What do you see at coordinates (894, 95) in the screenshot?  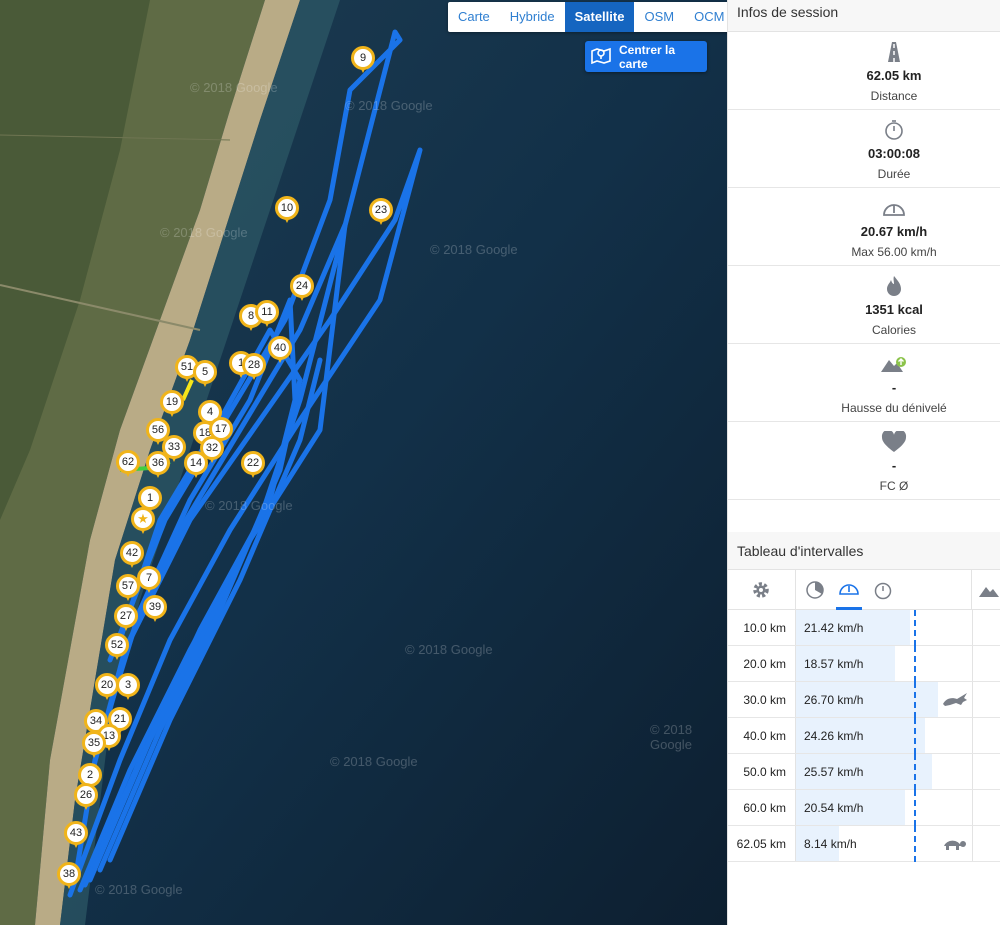 I see `stat-label: Distance` at bounding box center [894, 95].